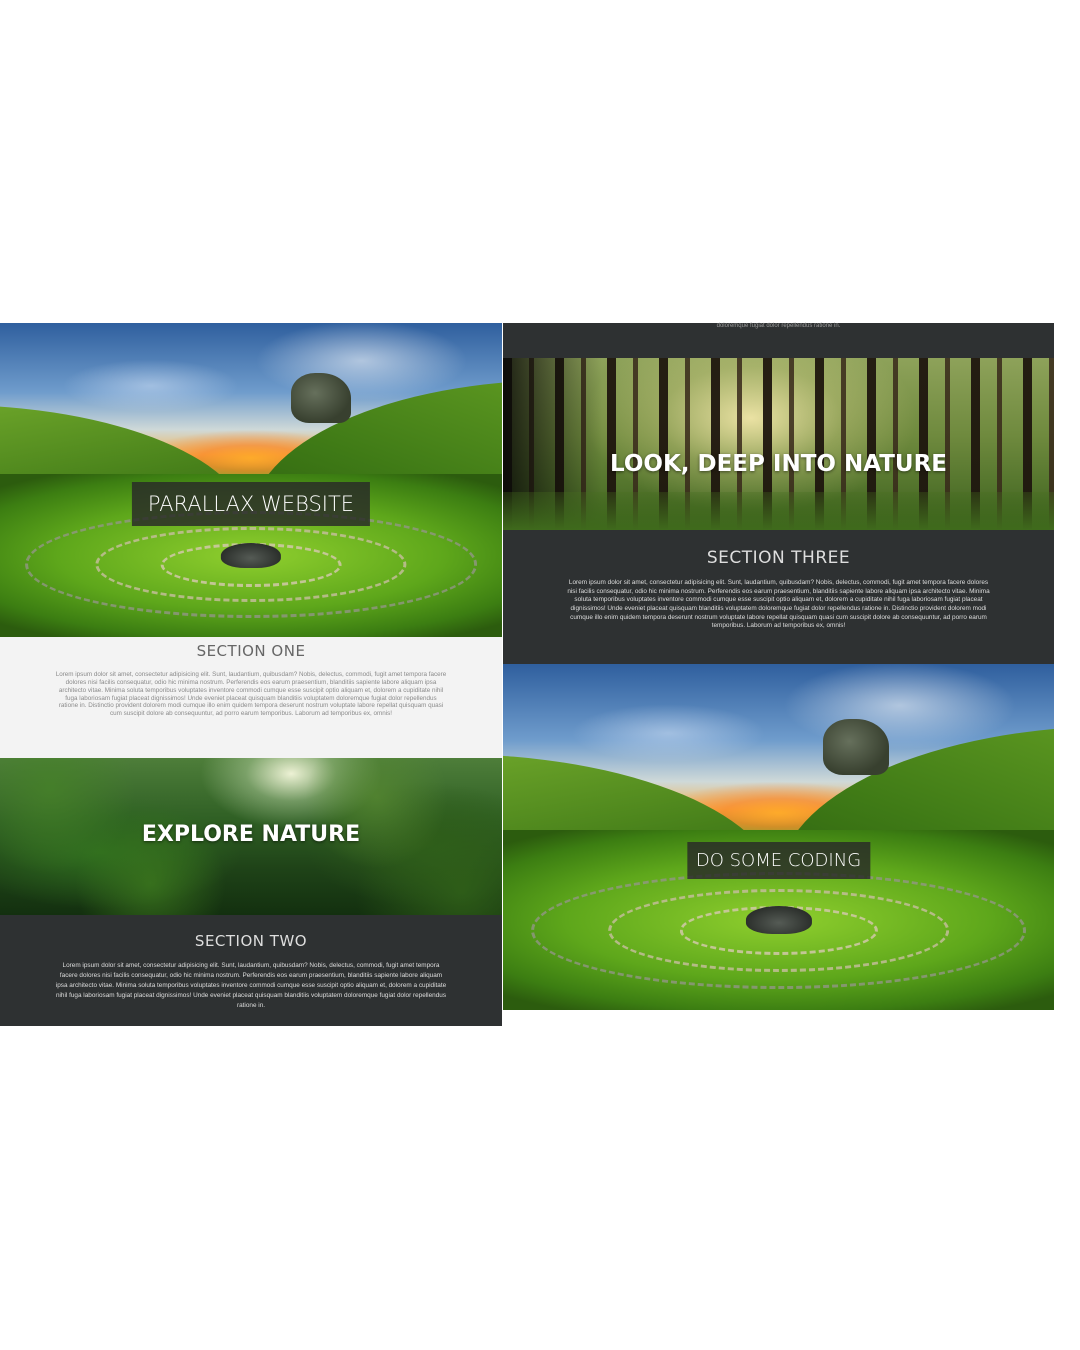 The height and width of the screenshot is (1350, 1080). Describe the element at coordinates (251, 651) in the screenshot. I see `section-one-heading: SECTION ONE` at that location.